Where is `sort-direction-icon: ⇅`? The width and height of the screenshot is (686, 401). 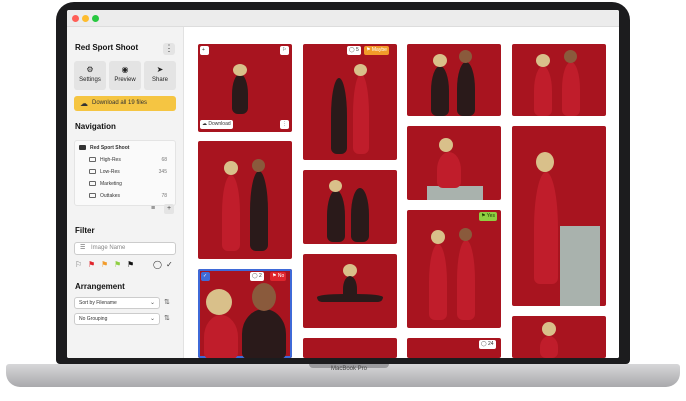
sort-direction-icon: ⇅ is located at coordinates (167, 302).